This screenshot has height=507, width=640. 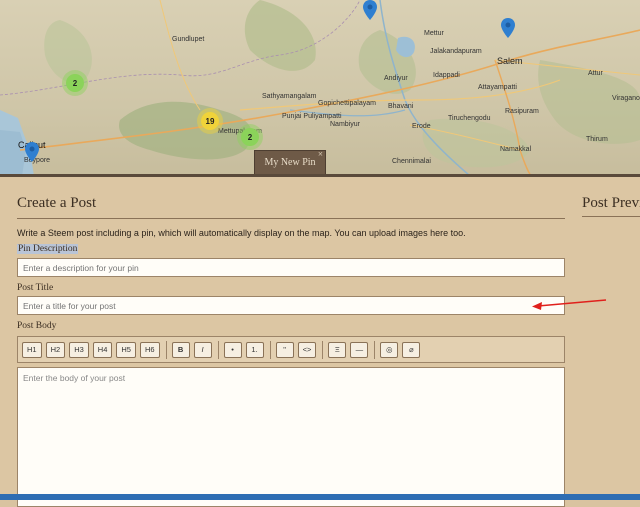 What do you see at coordinates (597, 139) in the screenshot?
I see `city-label: Thirum` at bounding box center [597, 139].